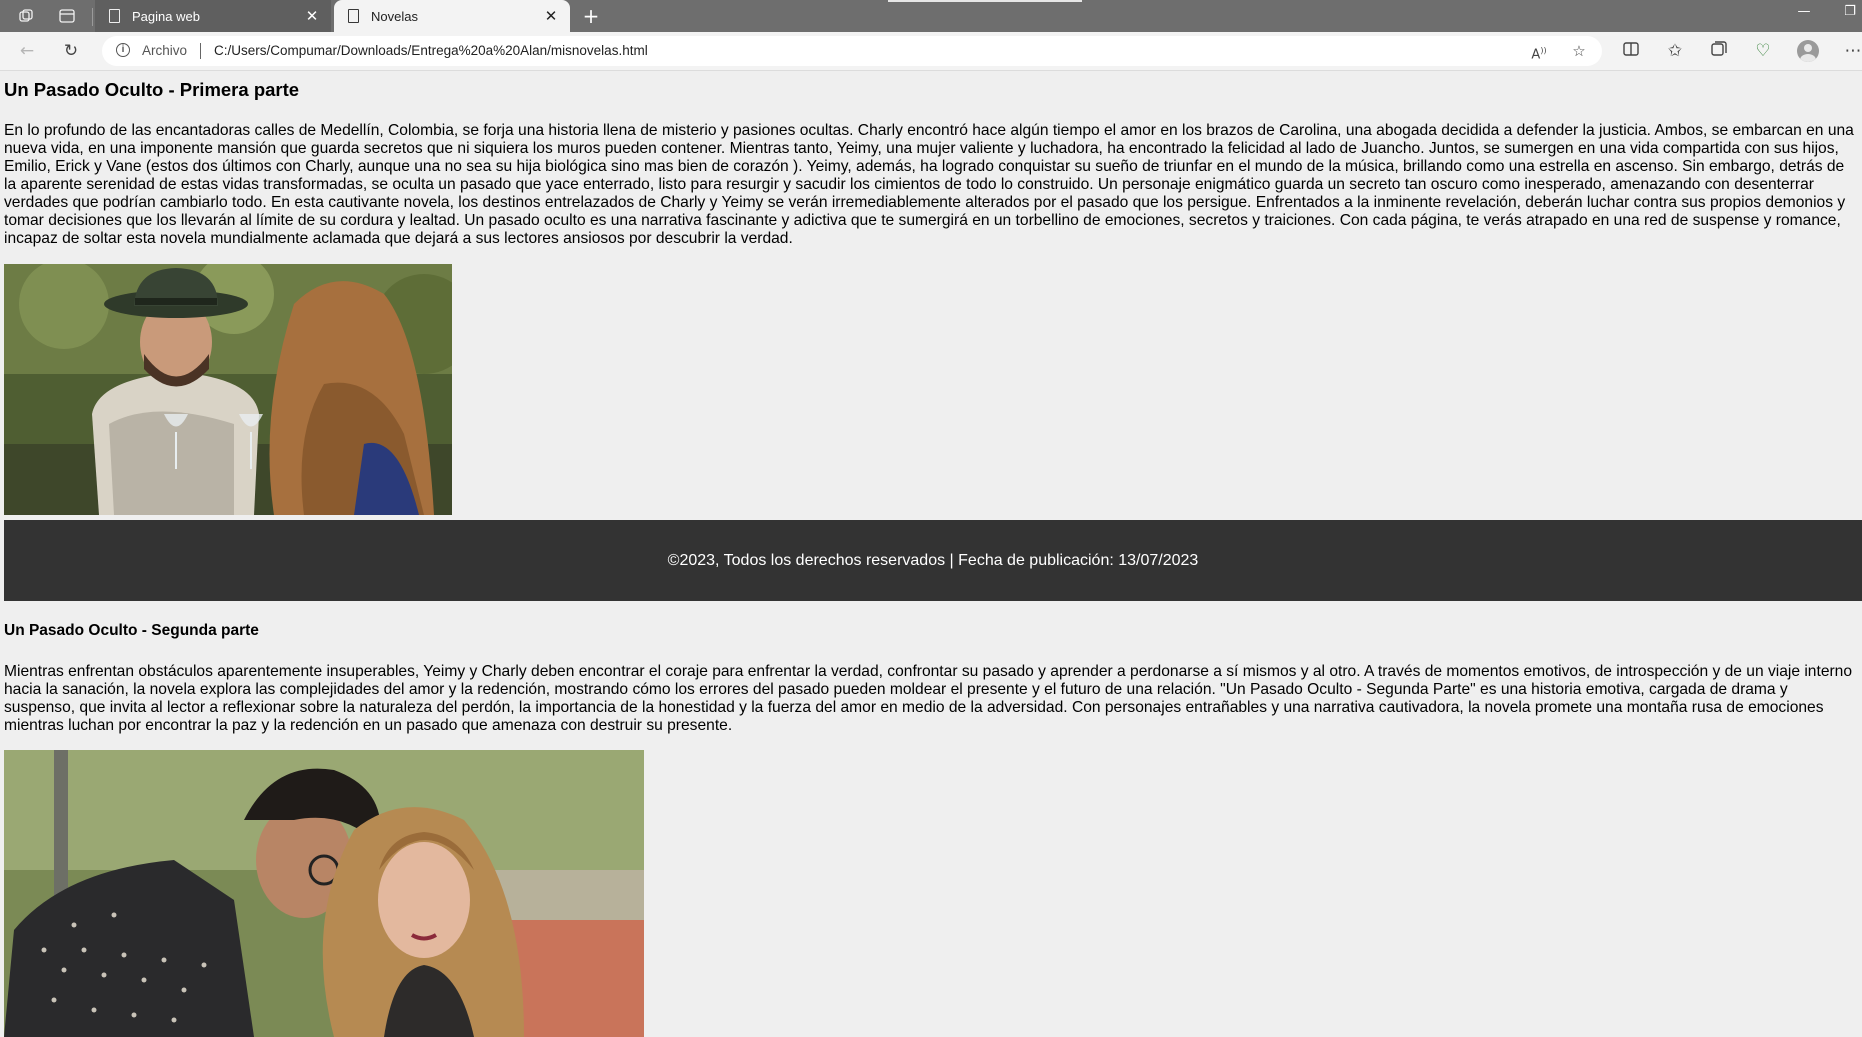  What do you see at coordinates (985, 1) in the screenshot?
I see `tab-strip-indicator` at bounding box center [985, 1].